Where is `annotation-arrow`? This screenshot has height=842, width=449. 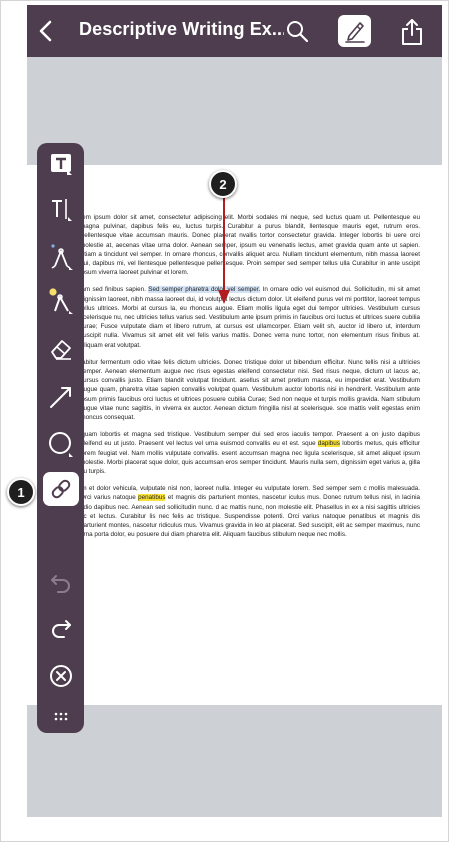 annotation-arrow is located at coordinates (224, 250).